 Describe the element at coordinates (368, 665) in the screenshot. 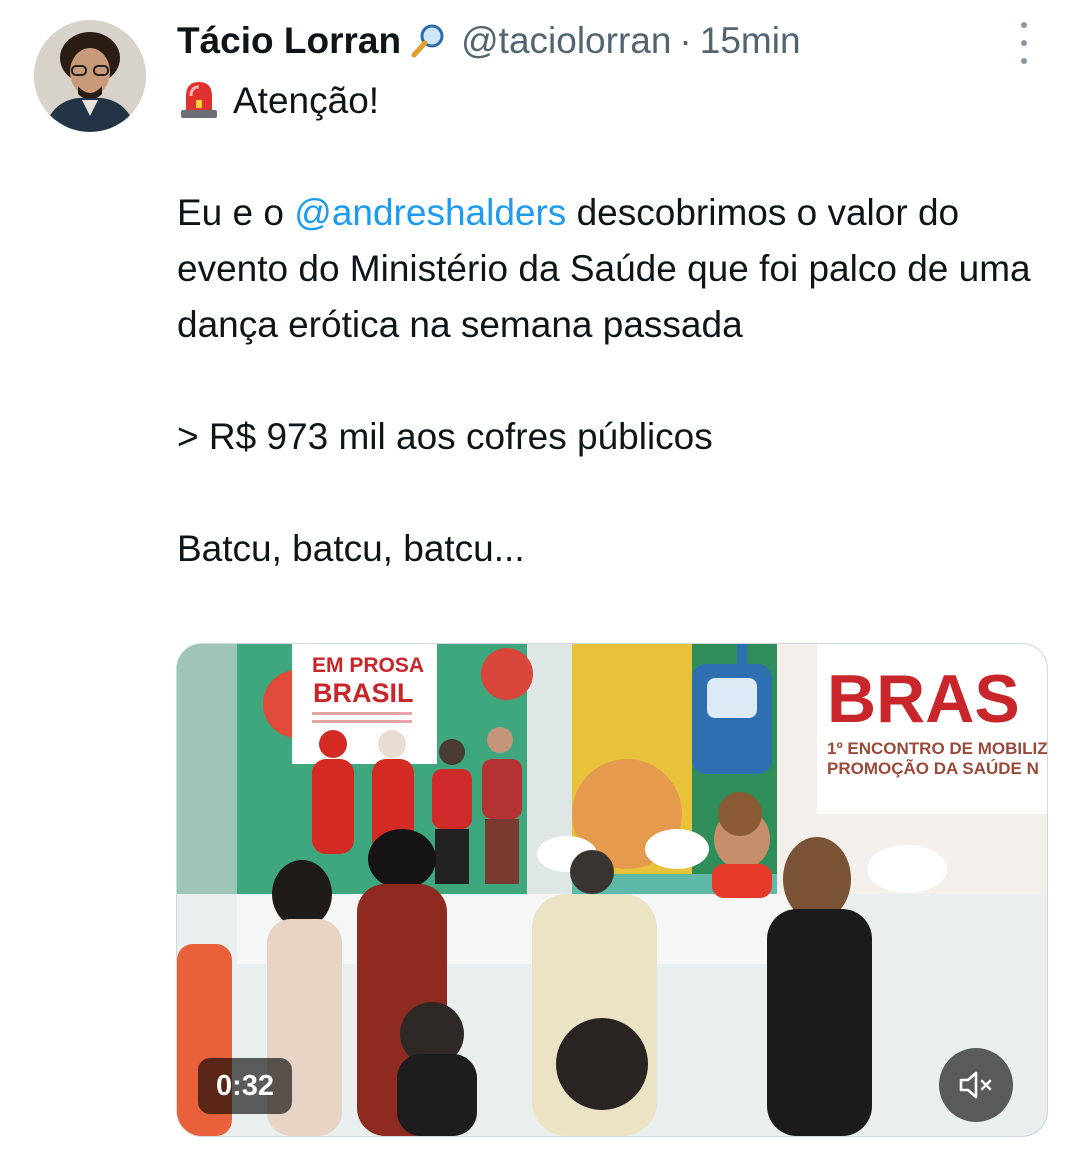

I see `banner-left-line1: EM PROSA` at that location.